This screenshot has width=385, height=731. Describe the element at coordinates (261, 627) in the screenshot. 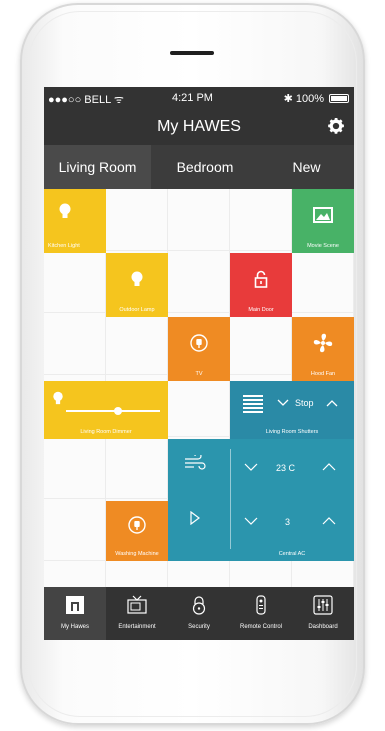

I see `nav-label: Remote Control` at that location.